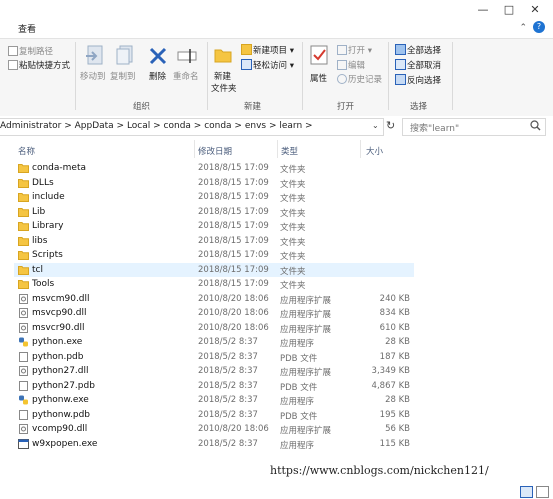  I want to click on close-button: ✕, so click(535, 10).